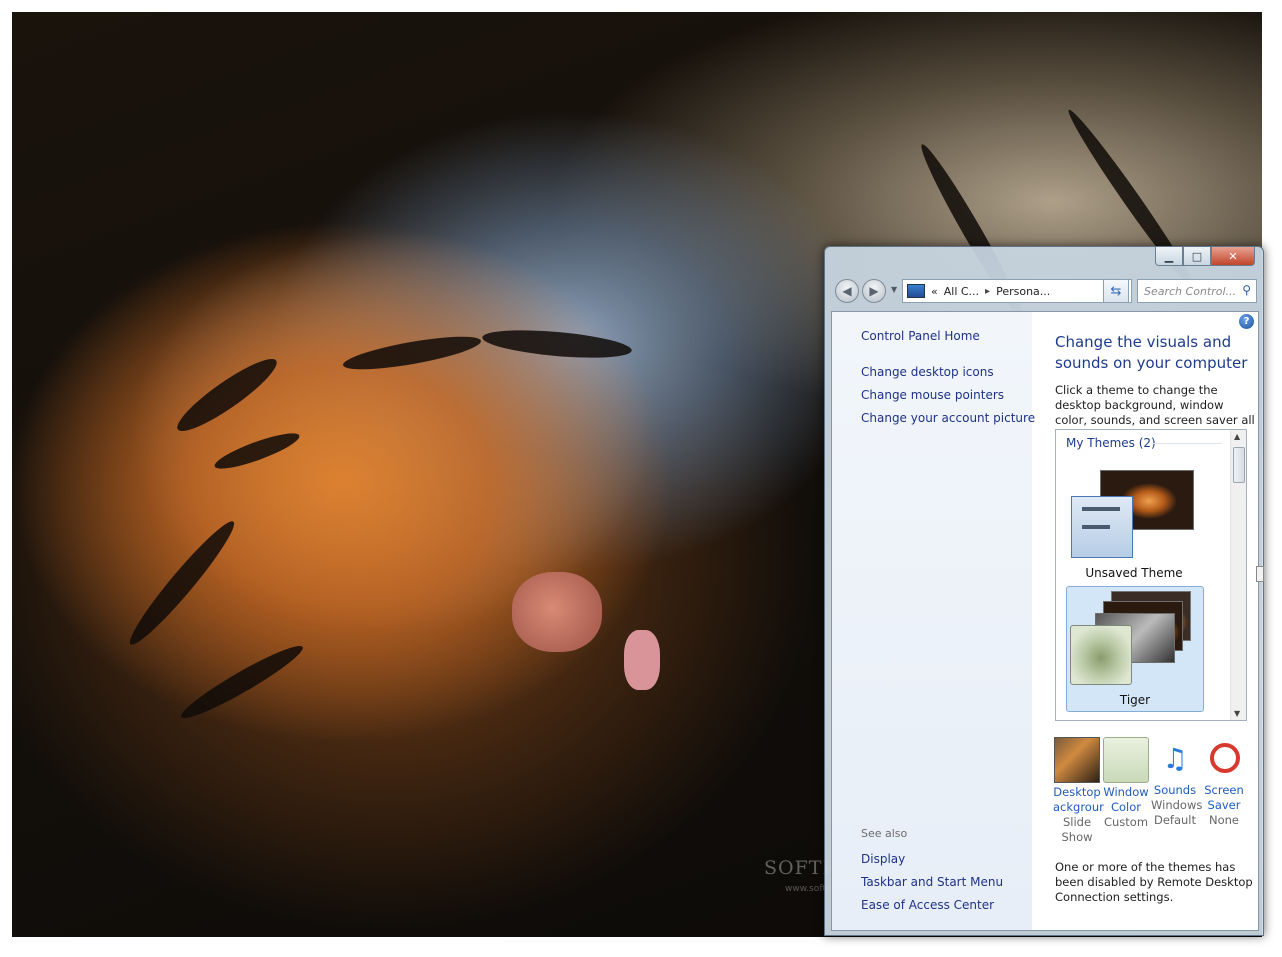 The height and width of the screenshot is (957, 1282). Describe the element at coordinates (1233, 256) in the screenshot. I see `close-button: ✕` at that location.